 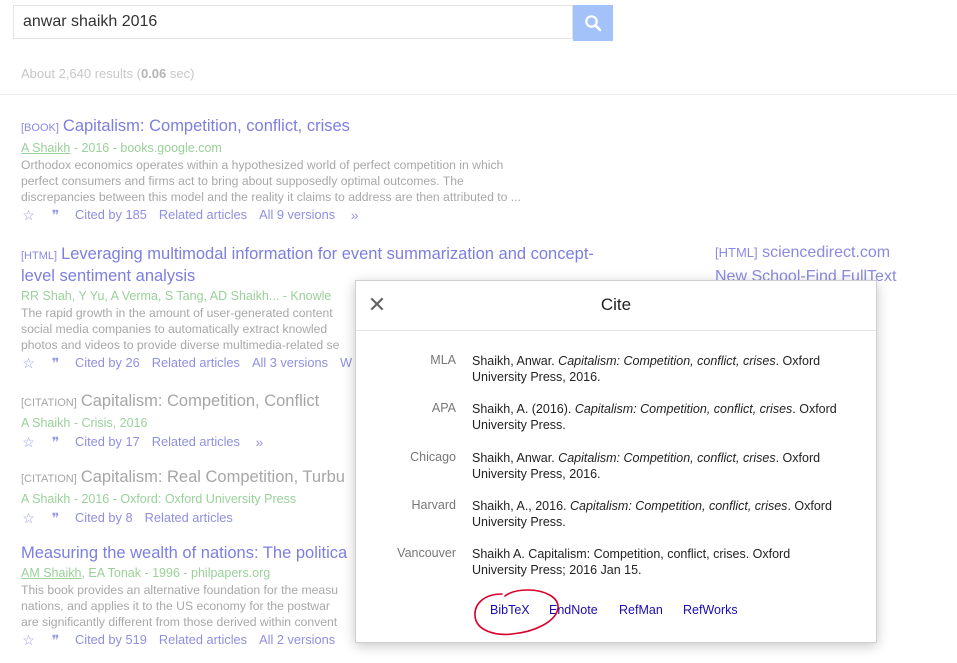 I want to click on versions-link: All 9 versions, so click(x=297, y=215).